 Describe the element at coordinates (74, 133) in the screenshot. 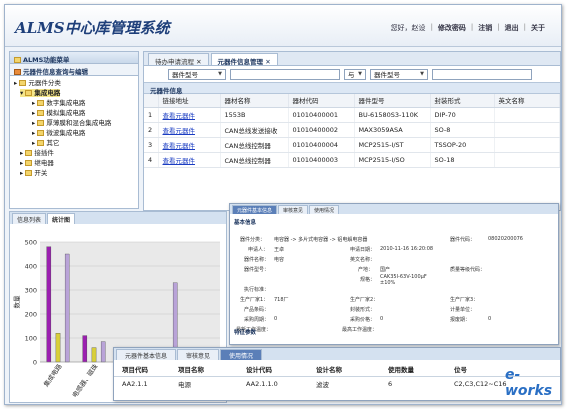

I see `tree-node-microwave: ▸ 微波集成电路` at that location.